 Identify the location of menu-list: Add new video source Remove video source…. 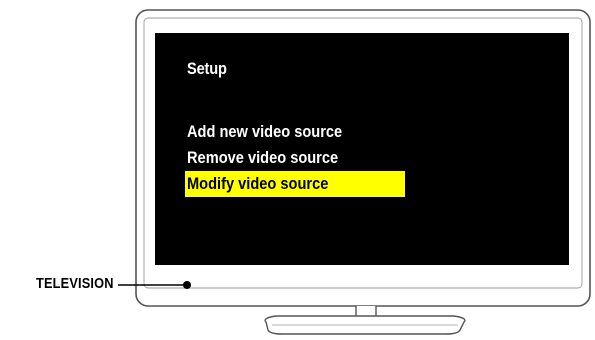
(295, 158).